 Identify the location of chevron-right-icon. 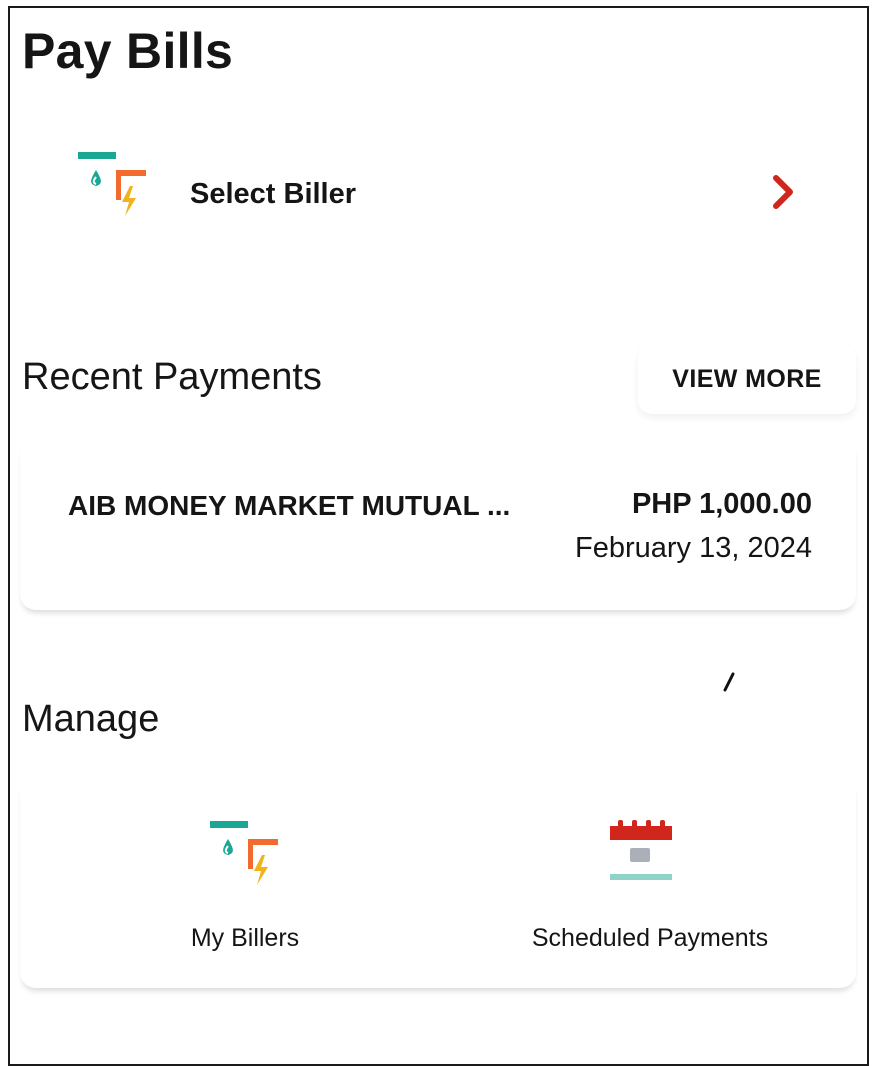
(783, 192).